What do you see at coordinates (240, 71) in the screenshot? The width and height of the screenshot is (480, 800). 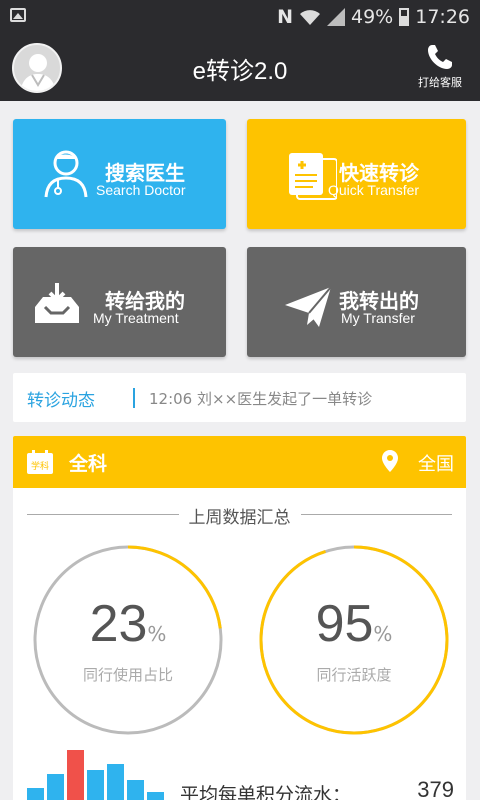 I see `page-title: e转诊2.0` at bounding box center [240, 71].